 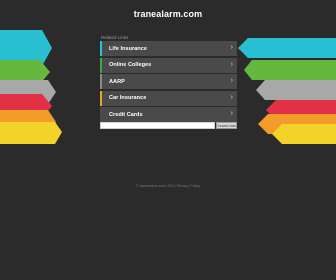 I want to click on link-label: AARP, so click(x=117, y=81).